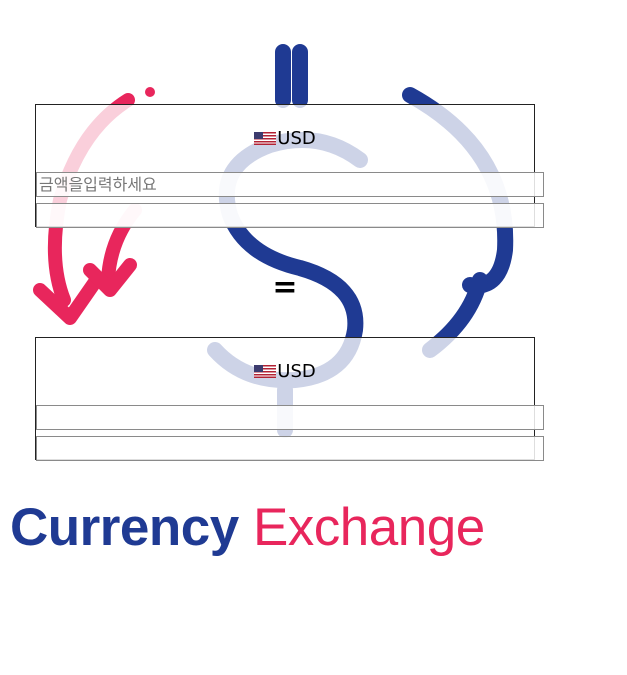  I want to click on to-currency-panel: USD, so click(289, 399).